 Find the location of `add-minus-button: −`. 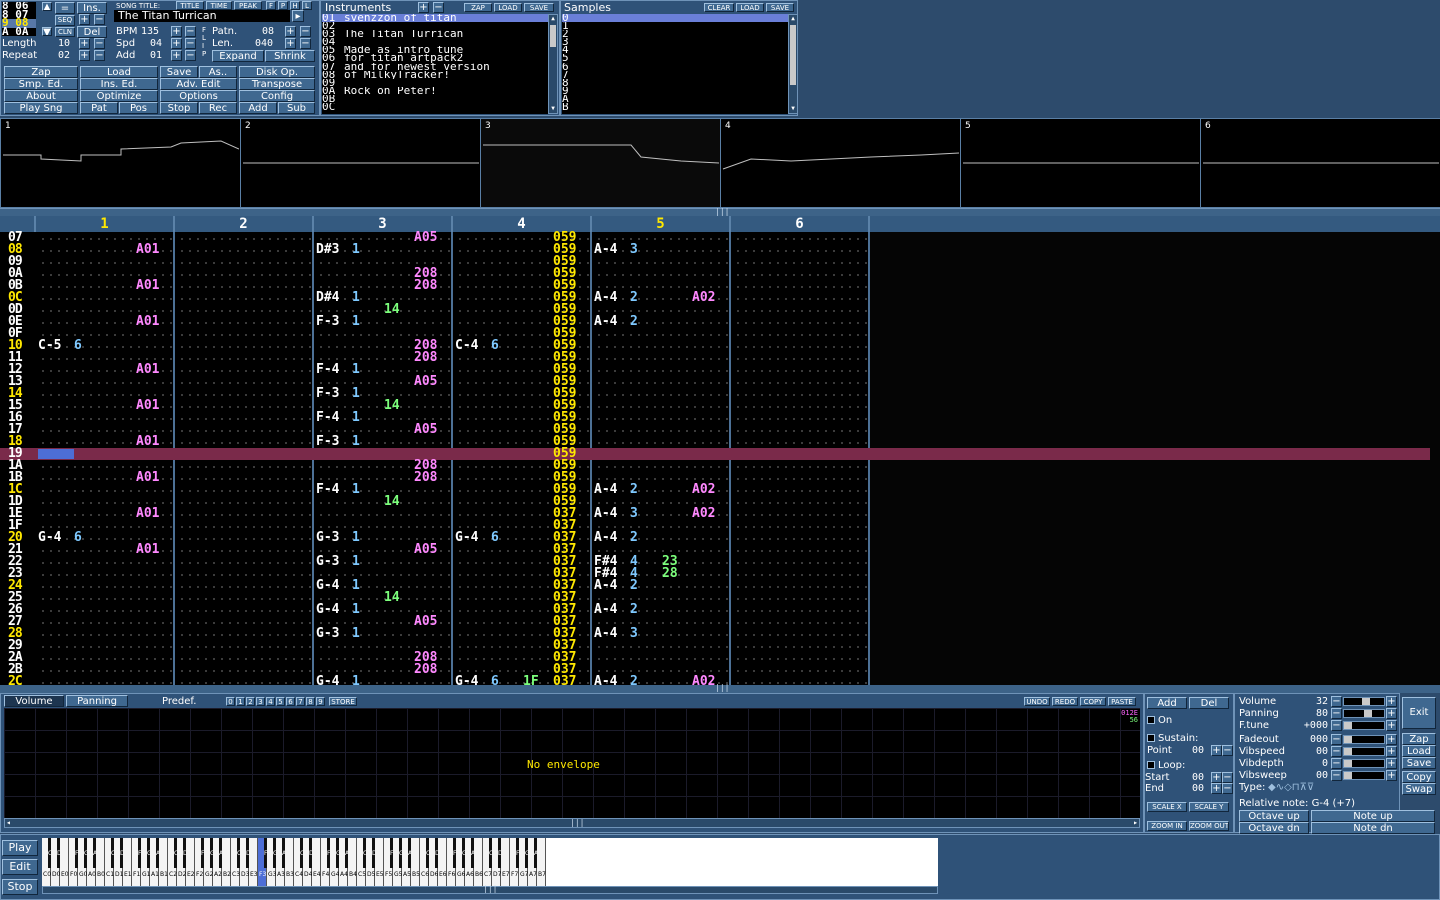

add-minus-button: − is located at coordinates (190, 55).